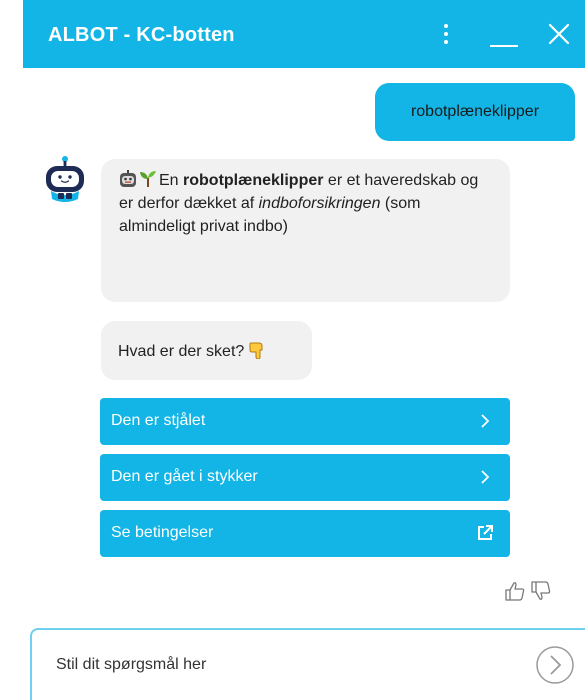 The height and width of the screenshot is (700, 585). I want to click on quick-reply-broken: Den er gået i stykker, so click(305, 477).